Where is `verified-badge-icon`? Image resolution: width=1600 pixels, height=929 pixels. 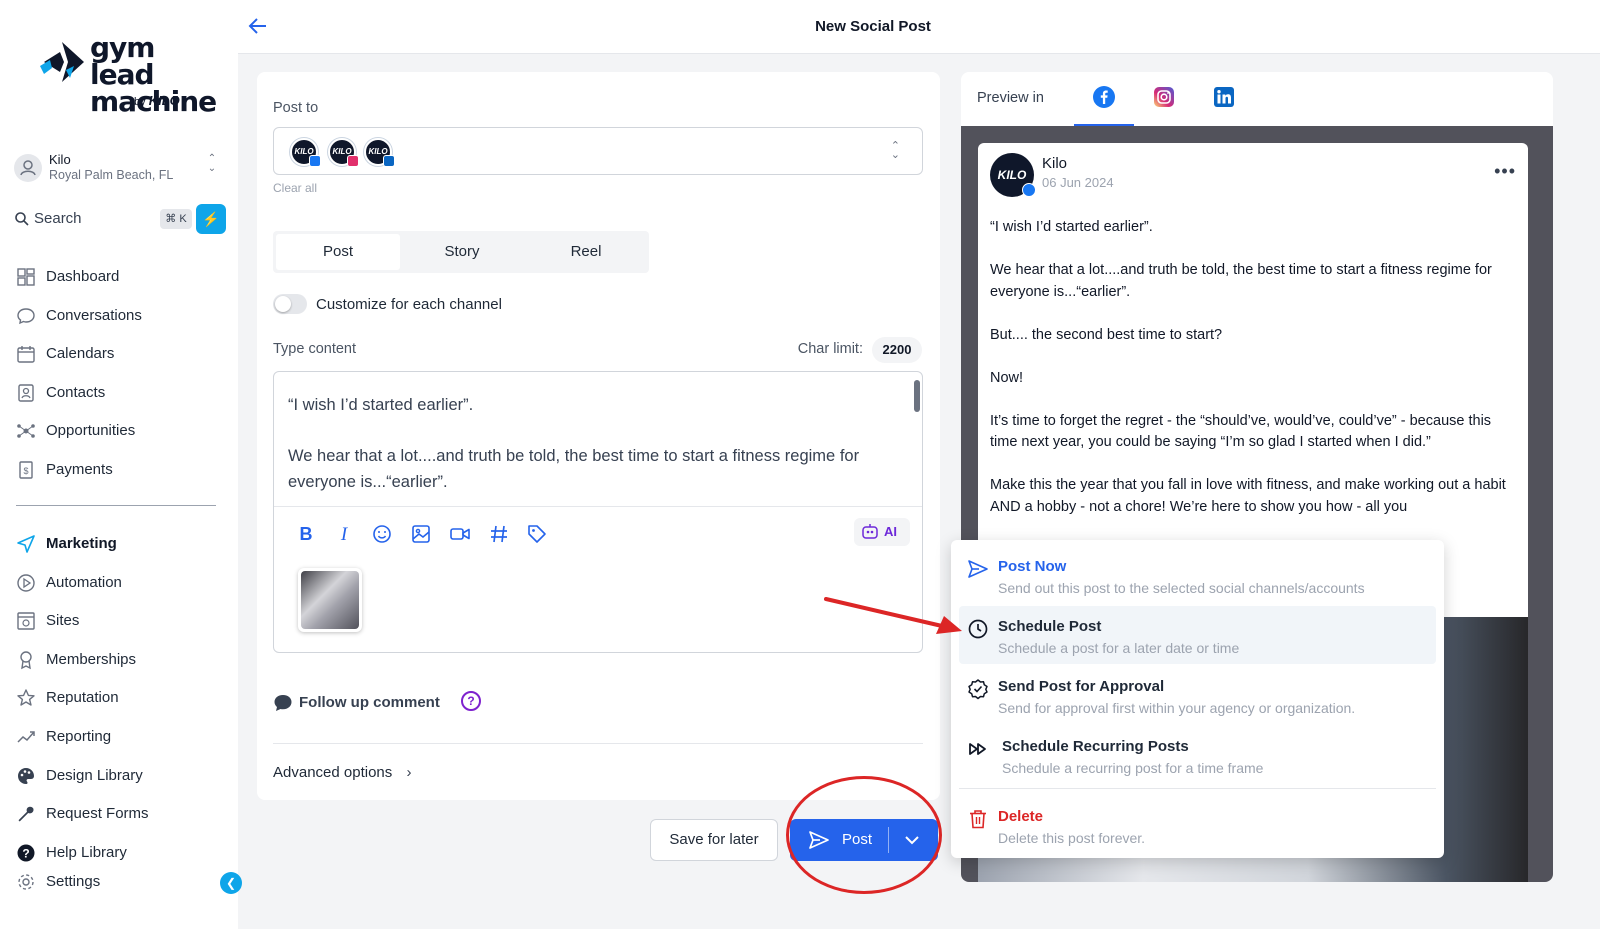
verified-badge-icon is located at coordinates (978, 689).